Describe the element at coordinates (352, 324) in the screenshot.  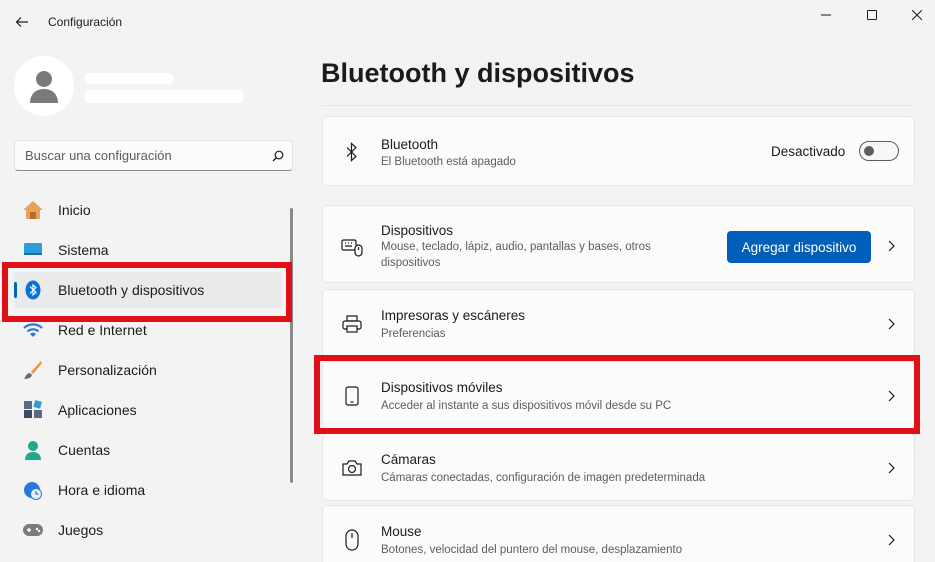
I see `printer-icon` at that location.